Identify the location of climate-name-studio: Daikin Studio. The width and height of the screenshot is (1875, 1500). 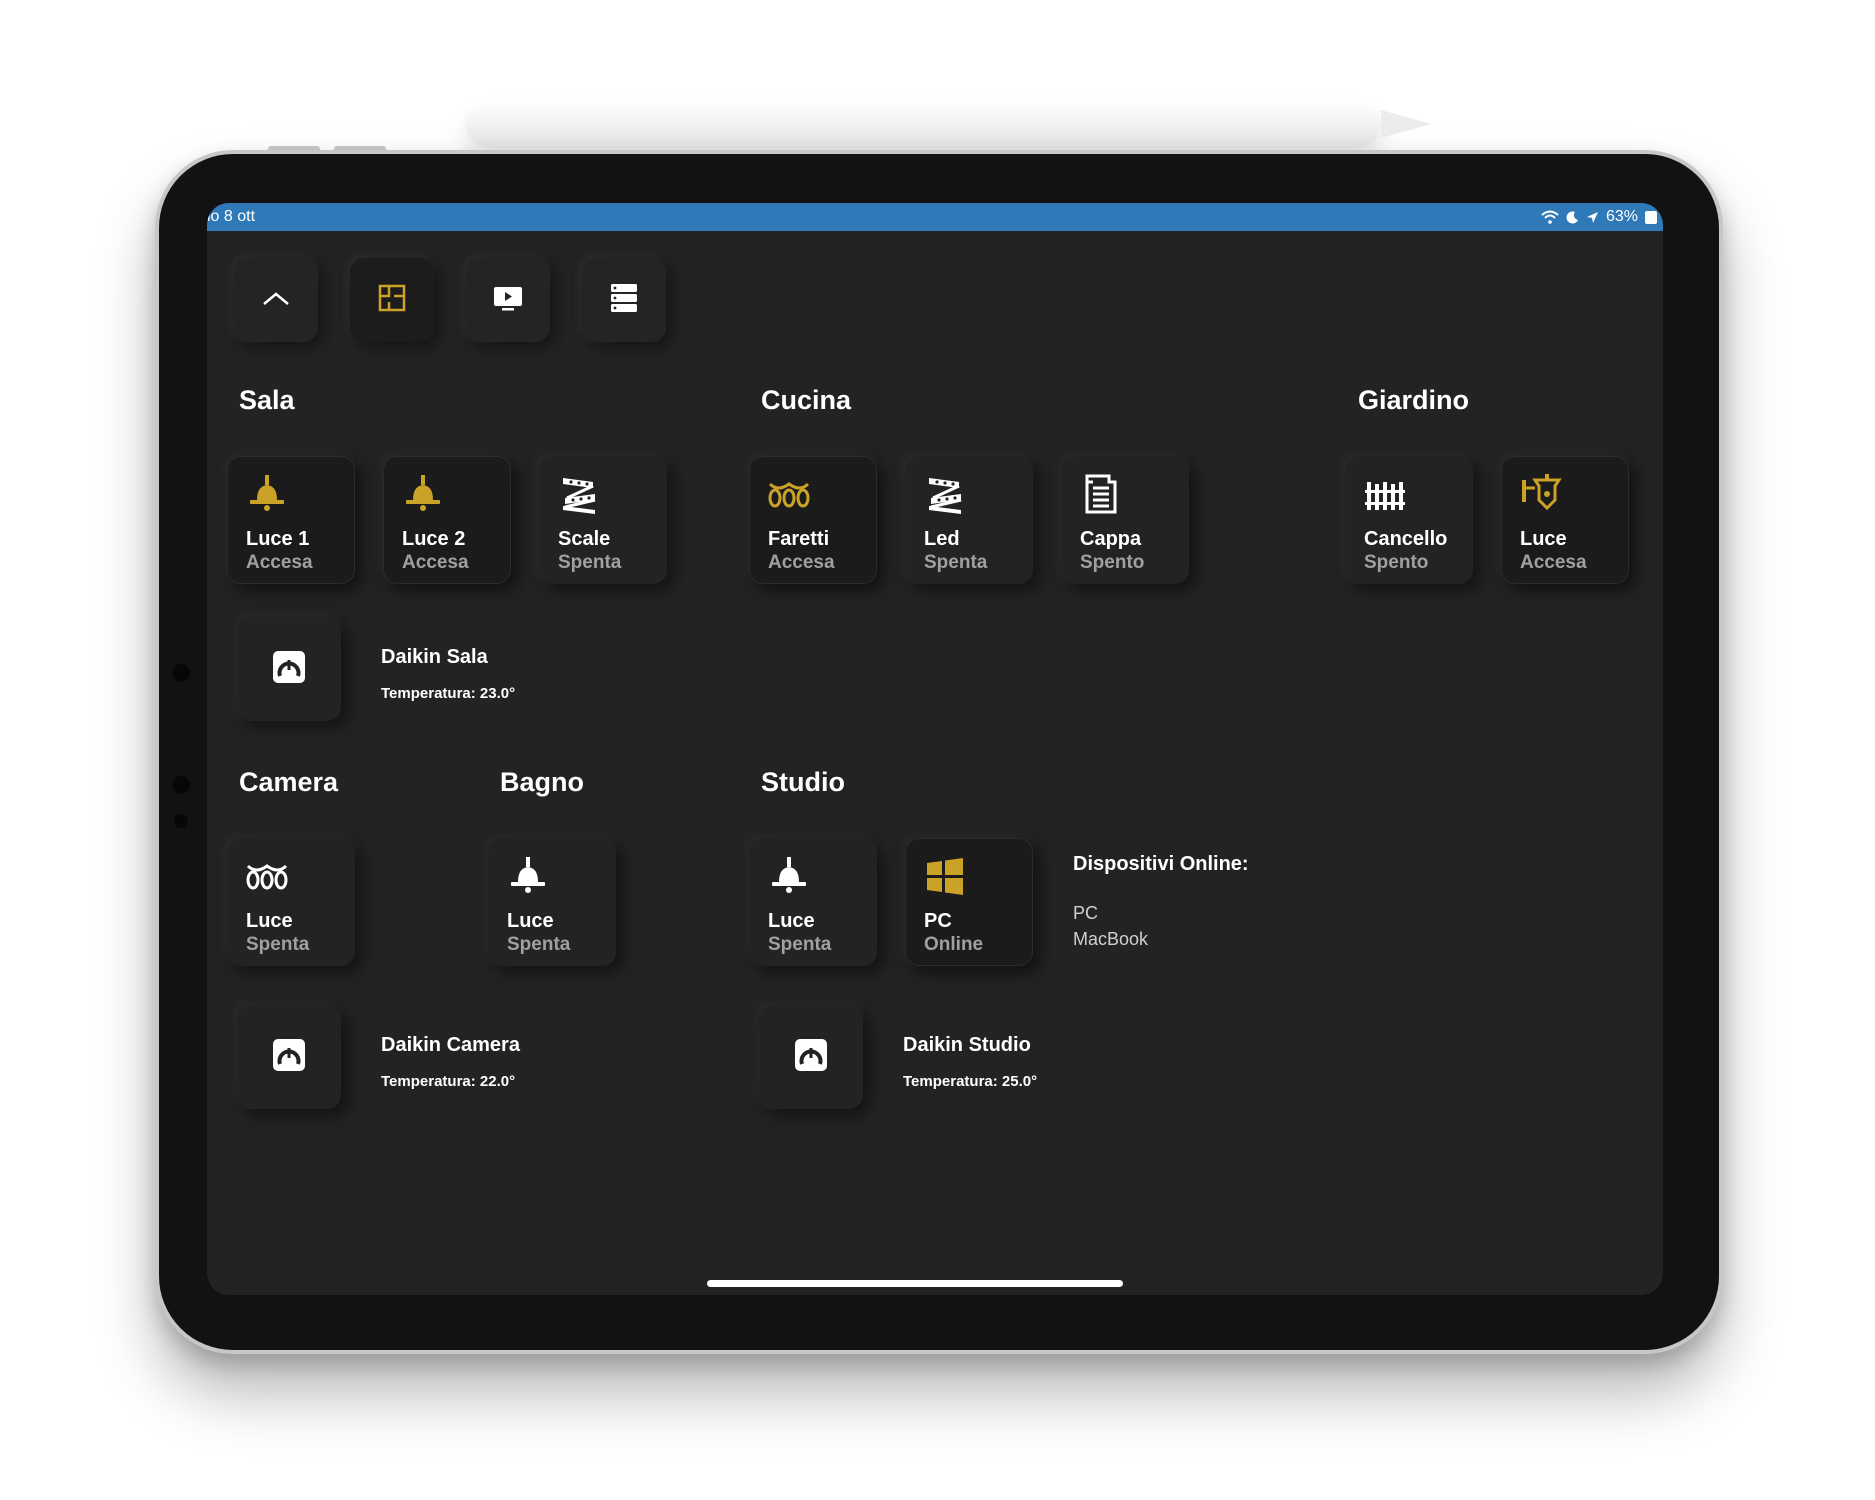
(967, 1045).